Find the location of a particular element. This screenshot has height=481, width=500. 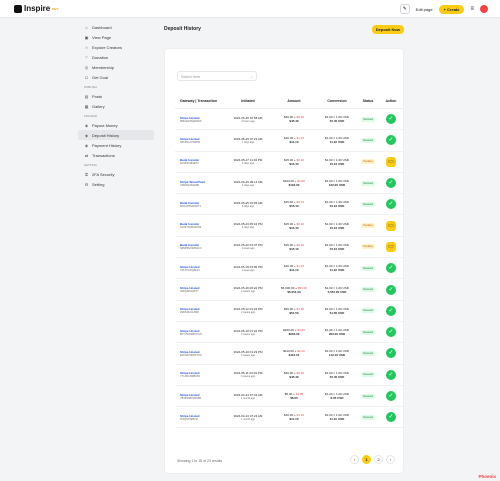

sidebar-item-label: Transactions is located at coordinates (103, 155).